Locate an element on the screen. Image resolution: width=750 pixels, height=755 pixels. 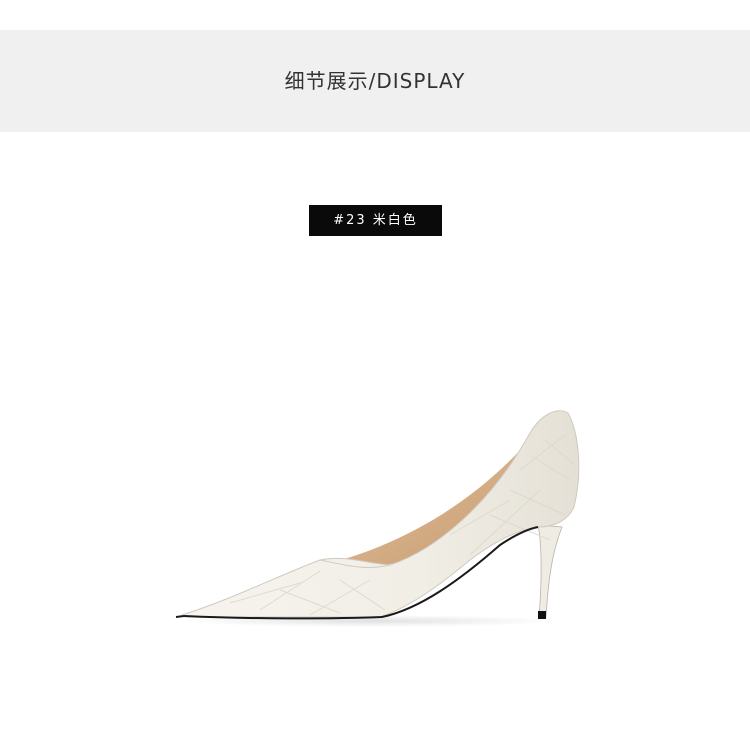
section-title: 细节展示/DISPLAY is located at coordinates (375, 81).